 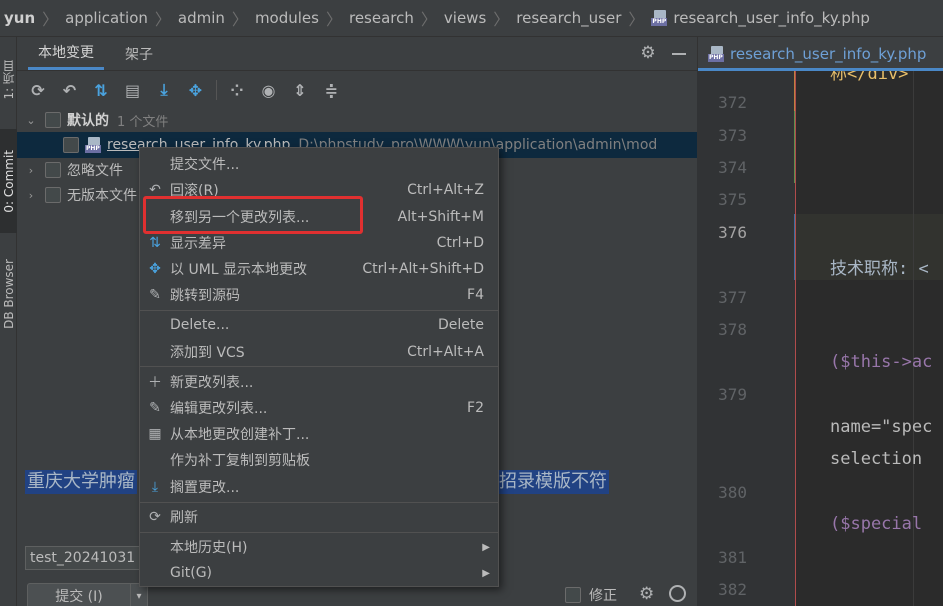 What do you see at coordinates (237, 90) in the screenshot?
I see `group-by-icon: ⁘` at bounding box center [237, 90].